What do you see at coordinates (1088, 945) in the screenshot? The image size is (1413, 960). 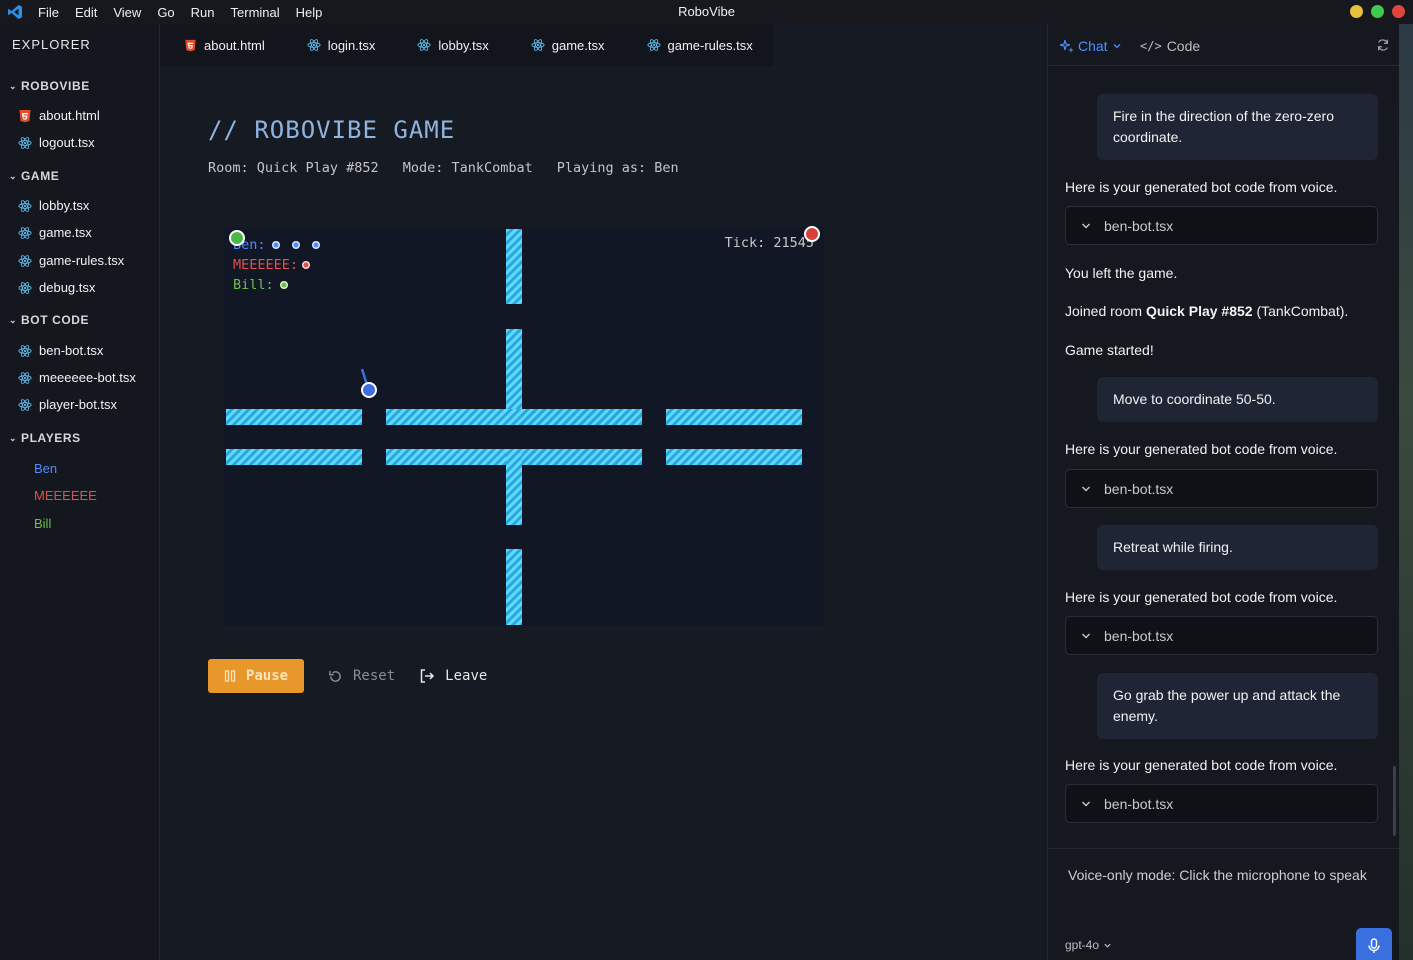 I see `model-selector: gpt-4o` at bounding box center [1088, 945].